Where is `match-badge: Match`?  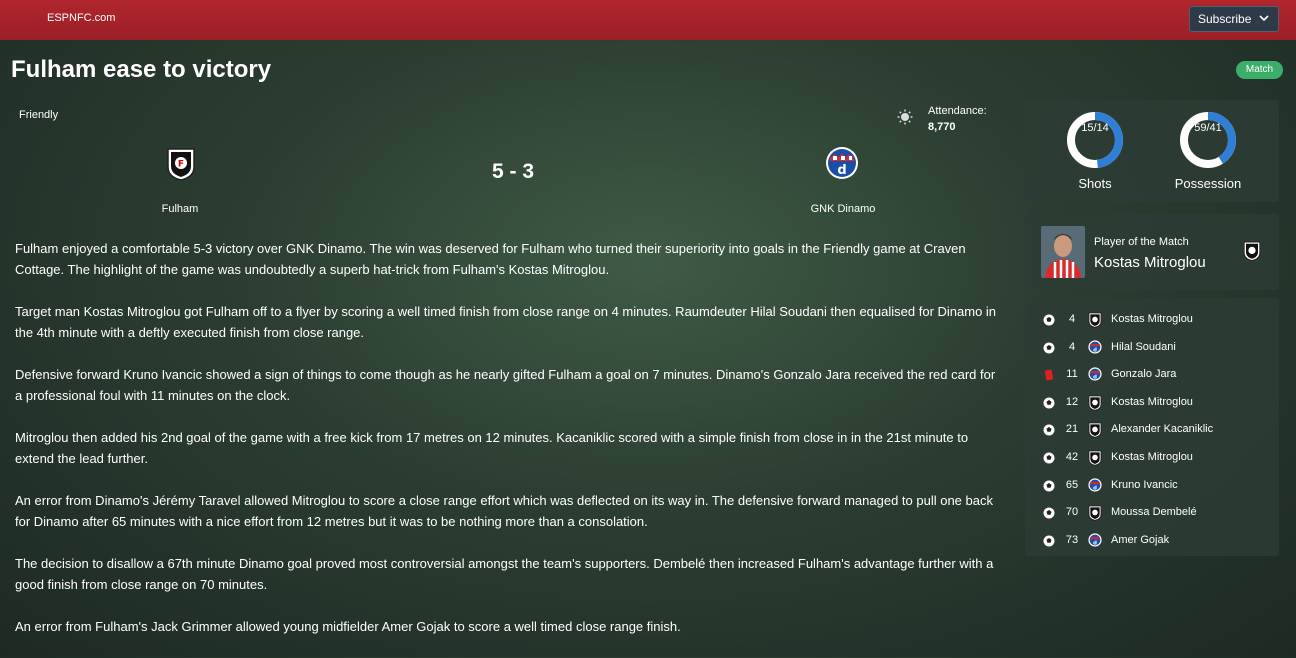
match-badge: Match is located at coordinates (1259, 70).